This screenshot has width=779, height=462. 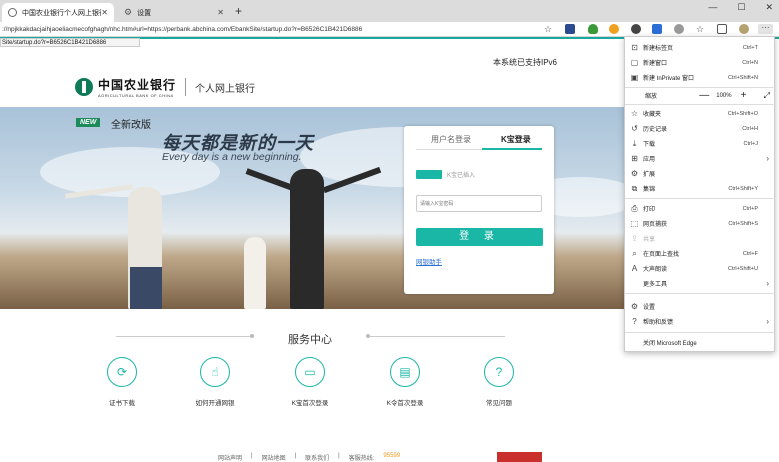 What do you see at coordinates (634, 208) in the screenshot?
I see `print-icon: ⎙` at bounding box center [634, 208].